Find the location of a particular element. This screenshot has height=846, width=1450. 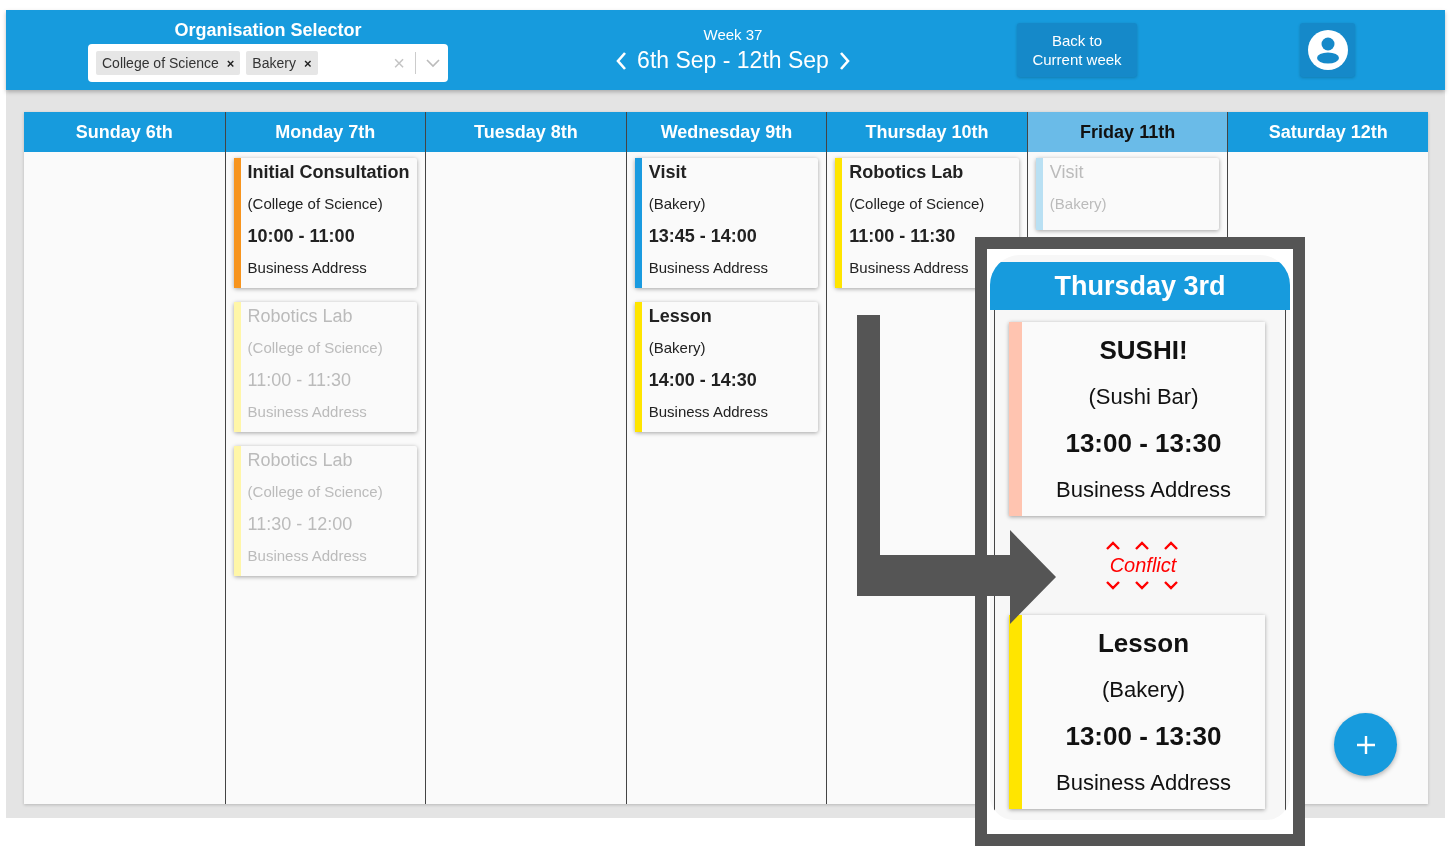

event-title: SUSHI! is located at coordinates (1143, 350).